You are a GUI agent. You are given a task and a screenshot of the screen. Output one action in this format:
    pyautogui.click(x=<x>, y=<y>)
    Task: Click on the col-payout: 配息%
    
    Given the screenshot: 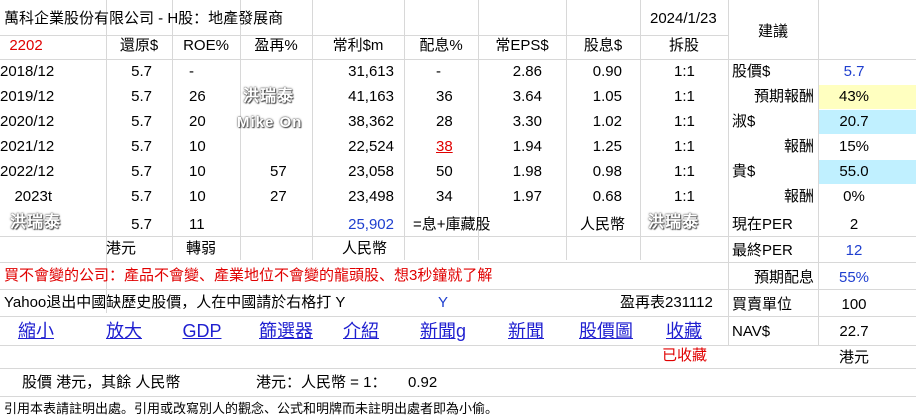 What is the action you would take?
    pyautogui.click(x=441, y=45)
    